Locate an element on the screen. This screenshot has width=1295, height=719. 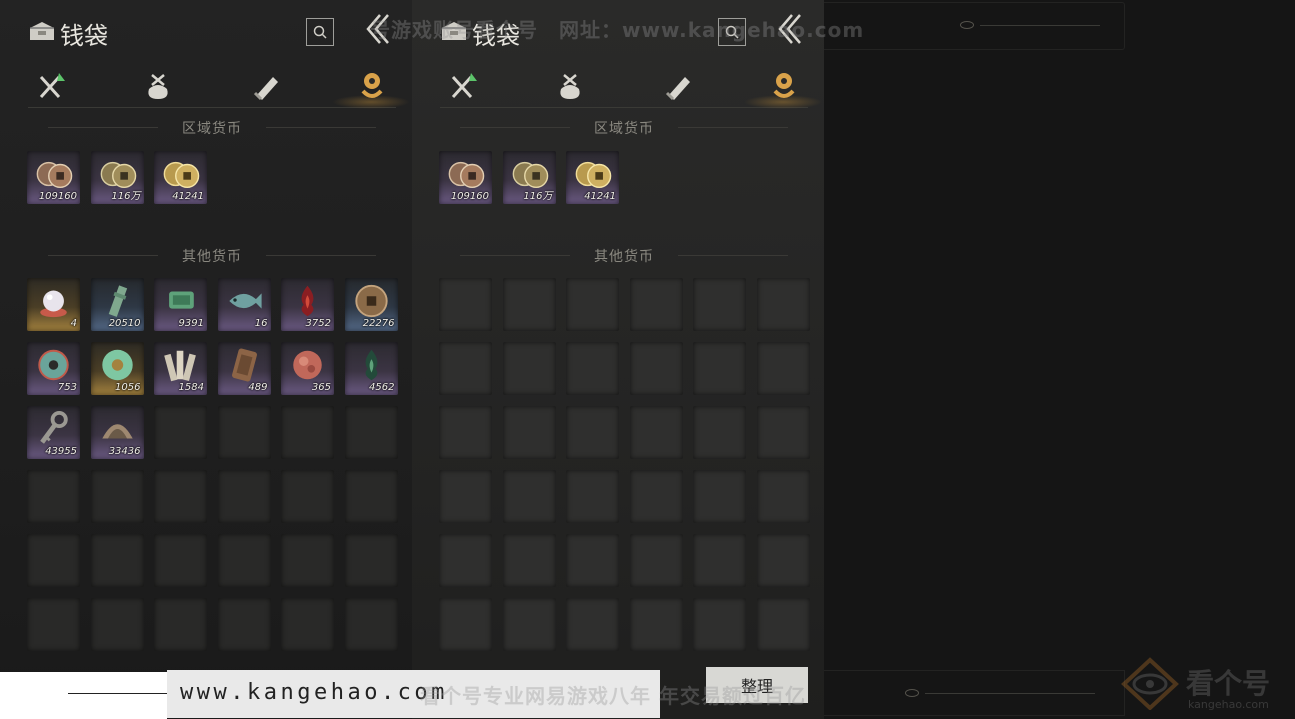
bronze-shell-icon is located at coordinates (117, 431).